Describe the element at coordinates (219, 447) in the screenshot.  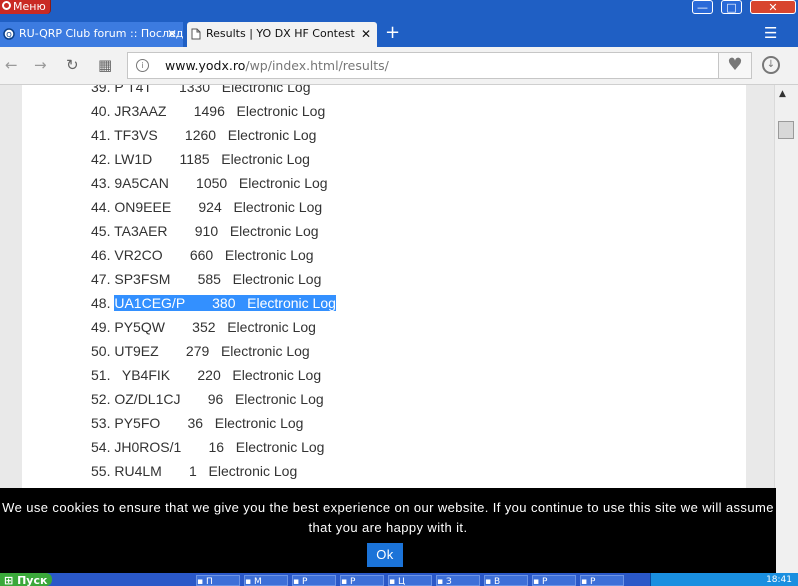
I see `result-entry: JH0ROS/1 16 Electronic Log` at that location.